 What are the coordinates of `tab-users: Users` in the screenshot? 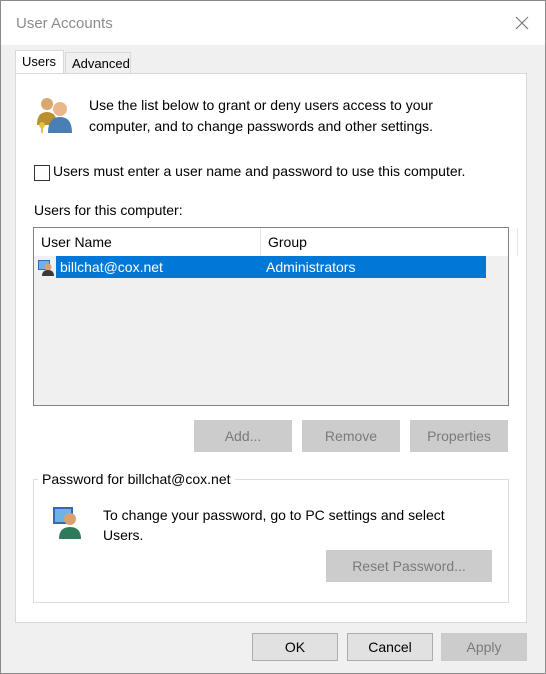 It's located at (39, 62).